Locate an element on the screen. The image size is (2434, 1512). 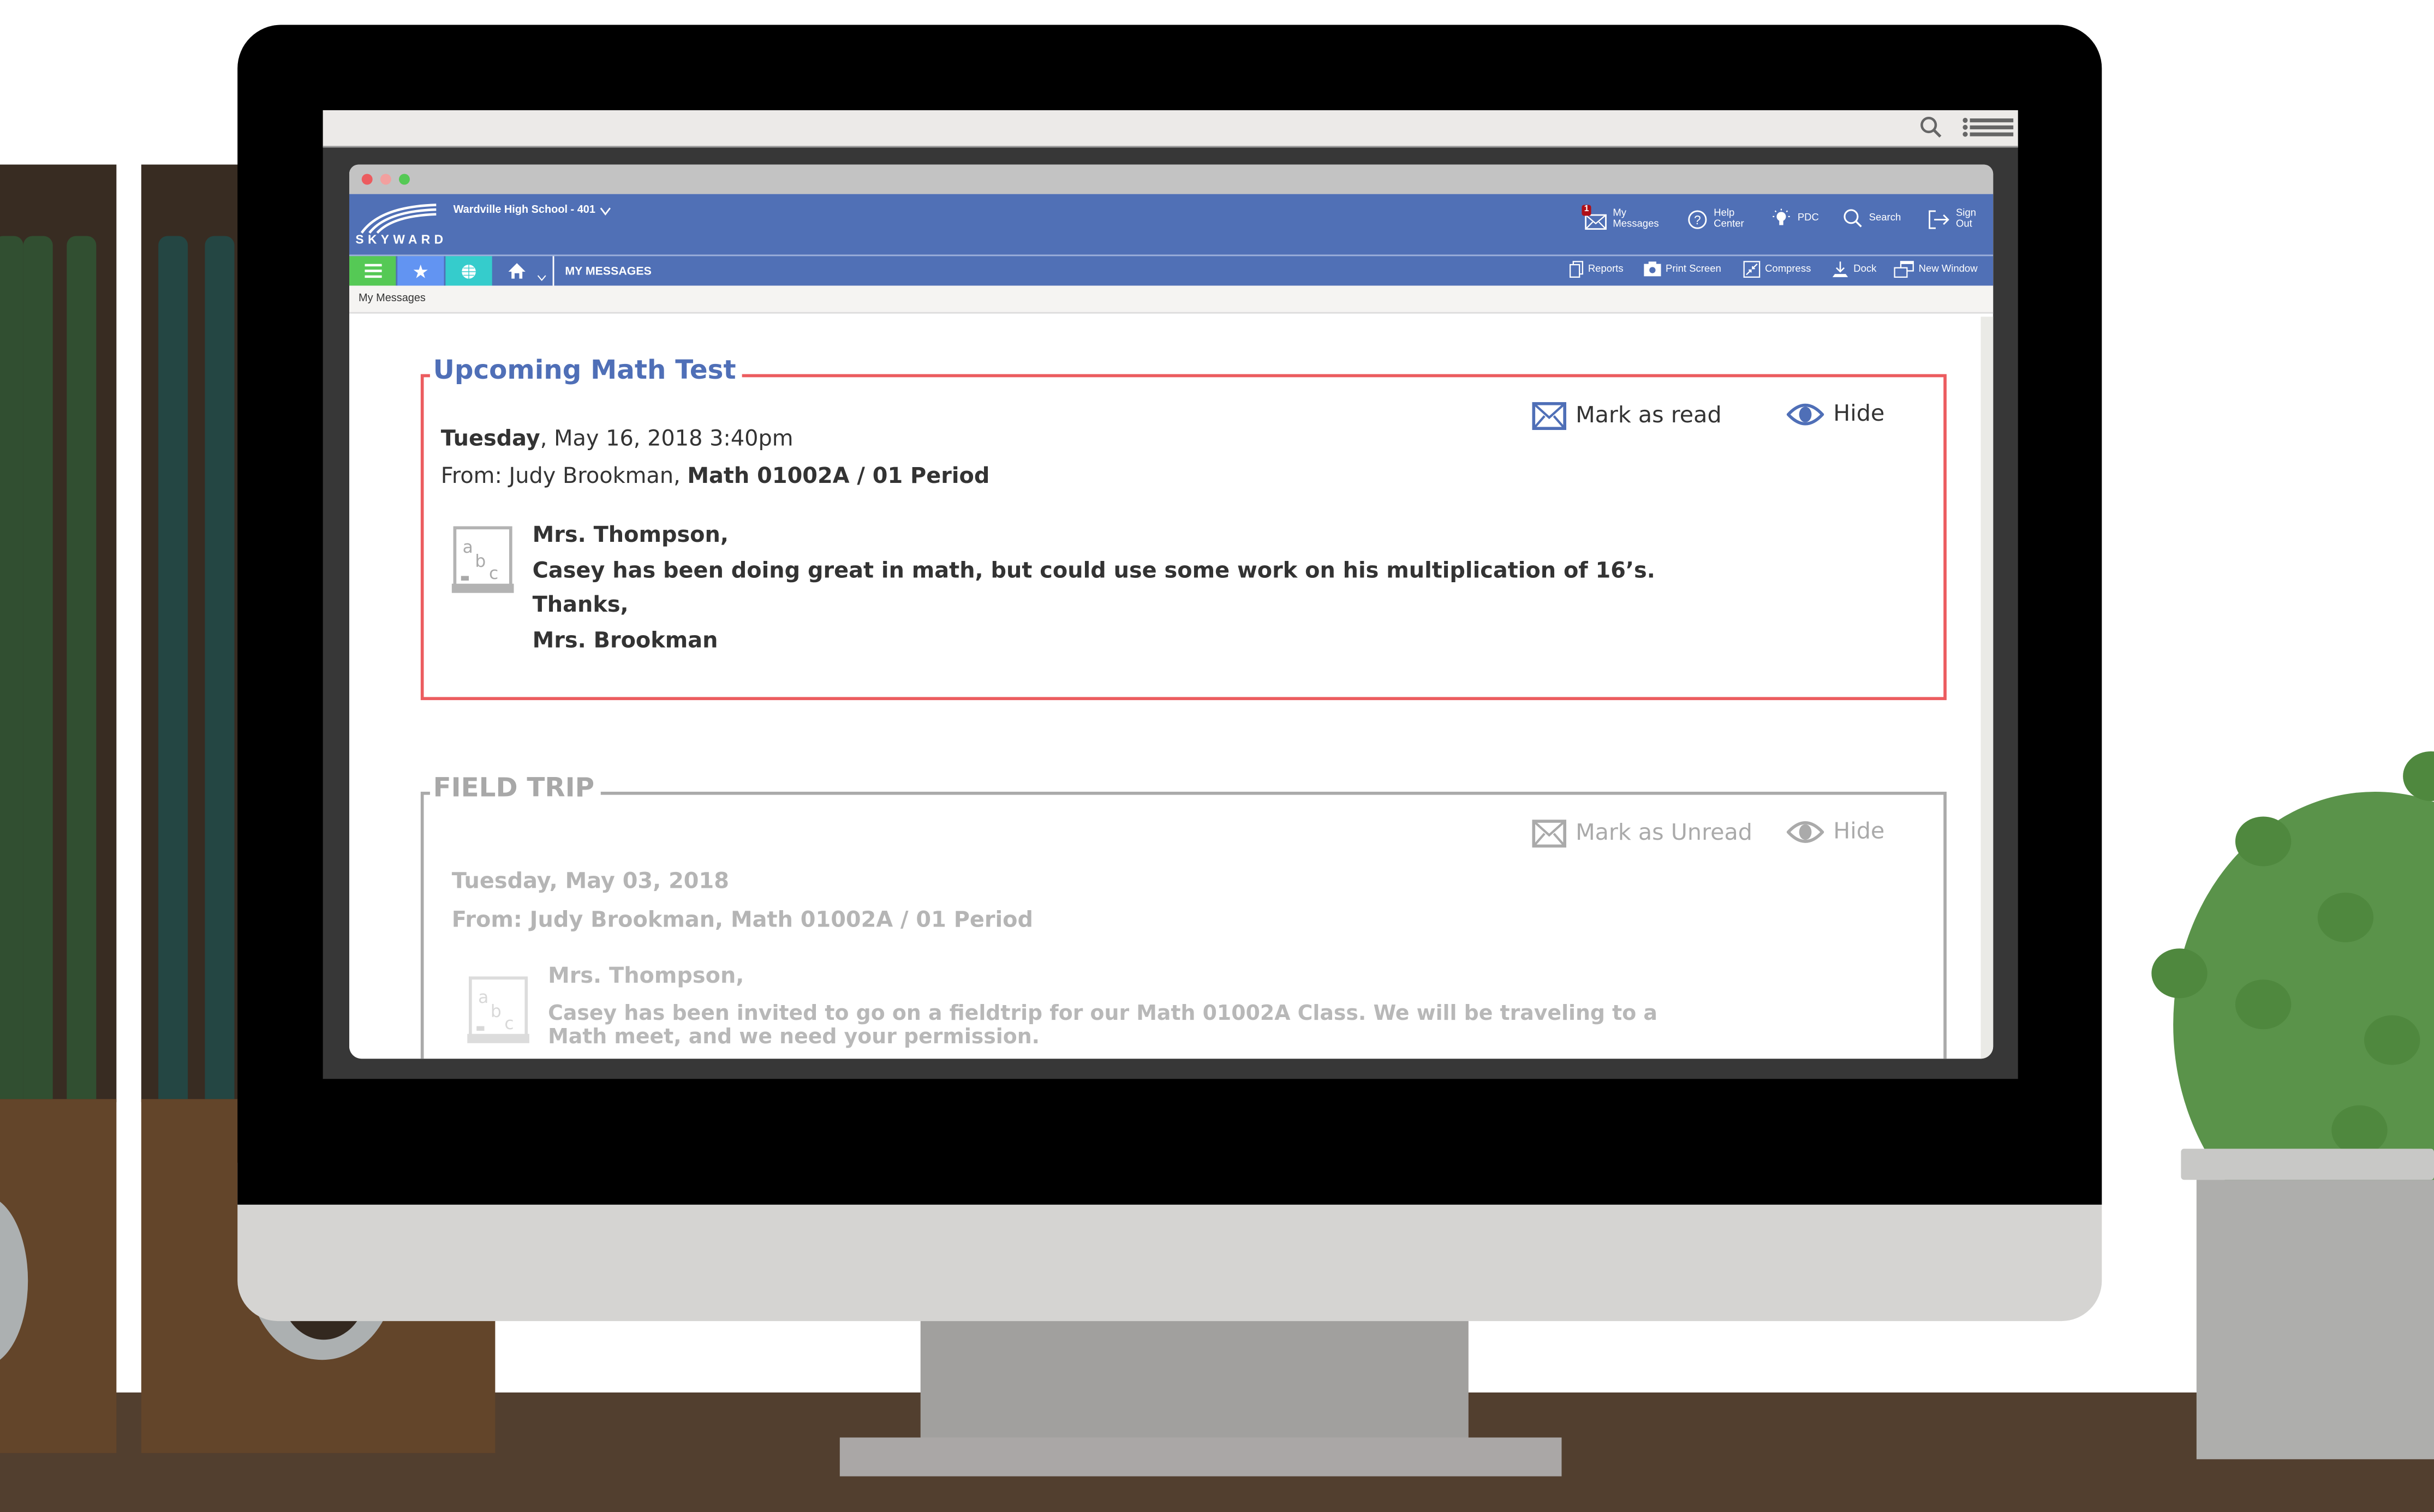
dock-icon is located at coordinates (1840, 269).